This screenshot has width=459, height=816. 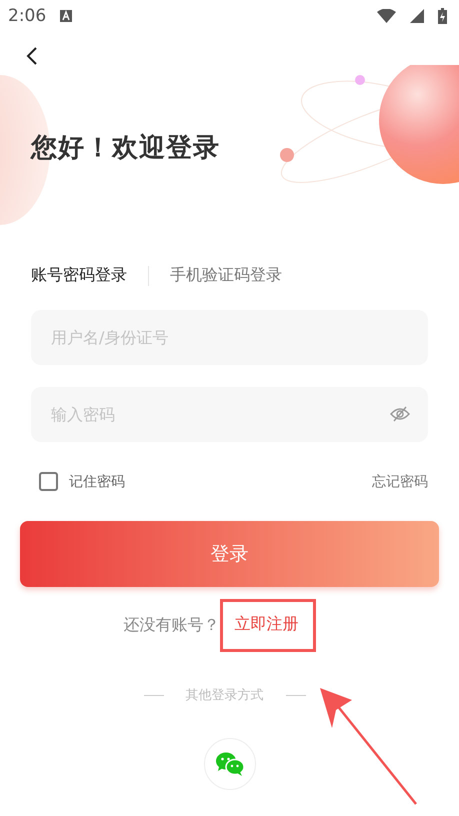 I want to click on other-login-label: 其他登录方式, so click(x=225, y=695).